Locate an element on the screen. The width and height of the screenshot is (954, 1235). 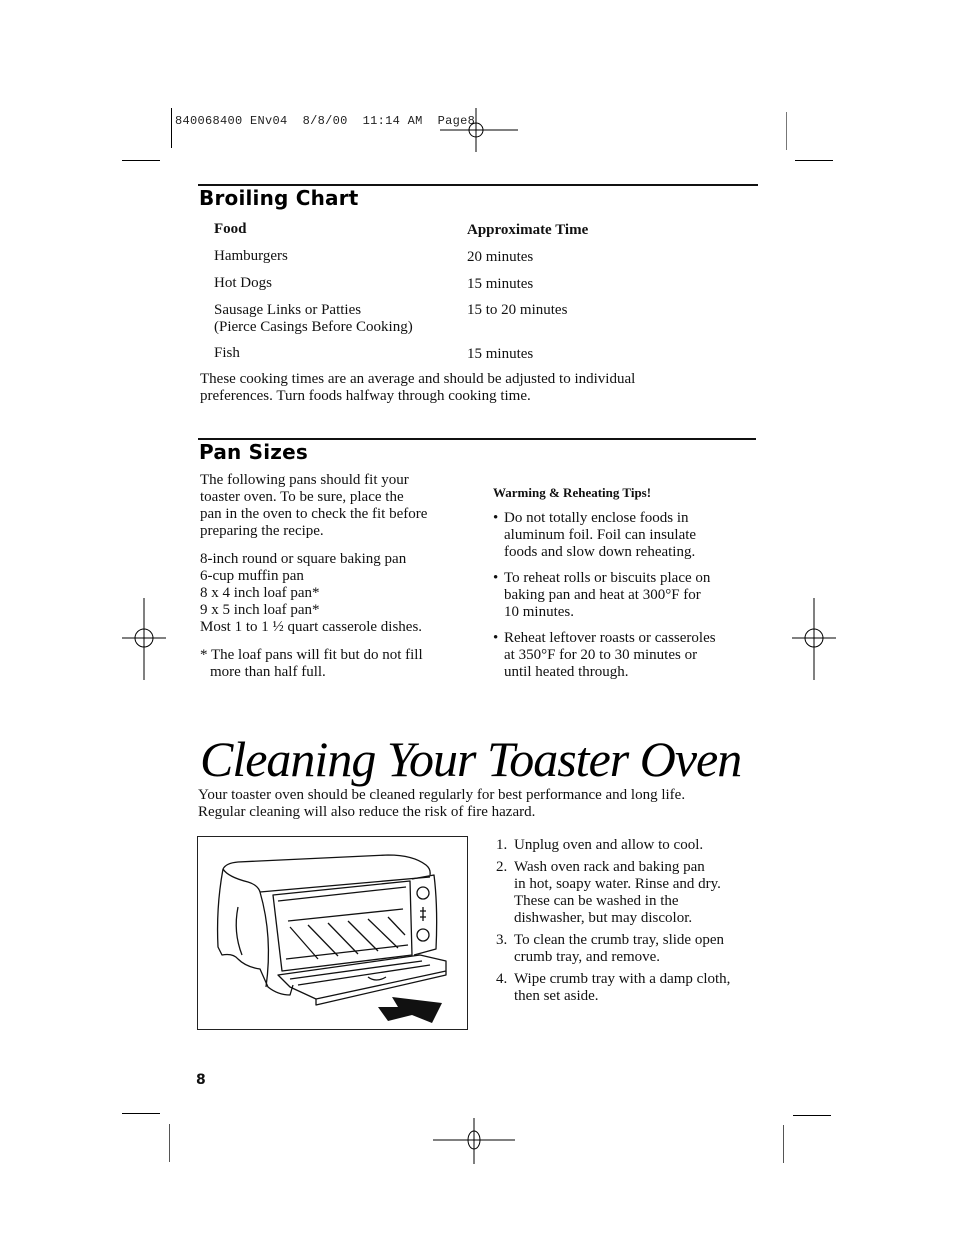
tip-line: foods and slow down reheating. is located at coordinates (600, 552).